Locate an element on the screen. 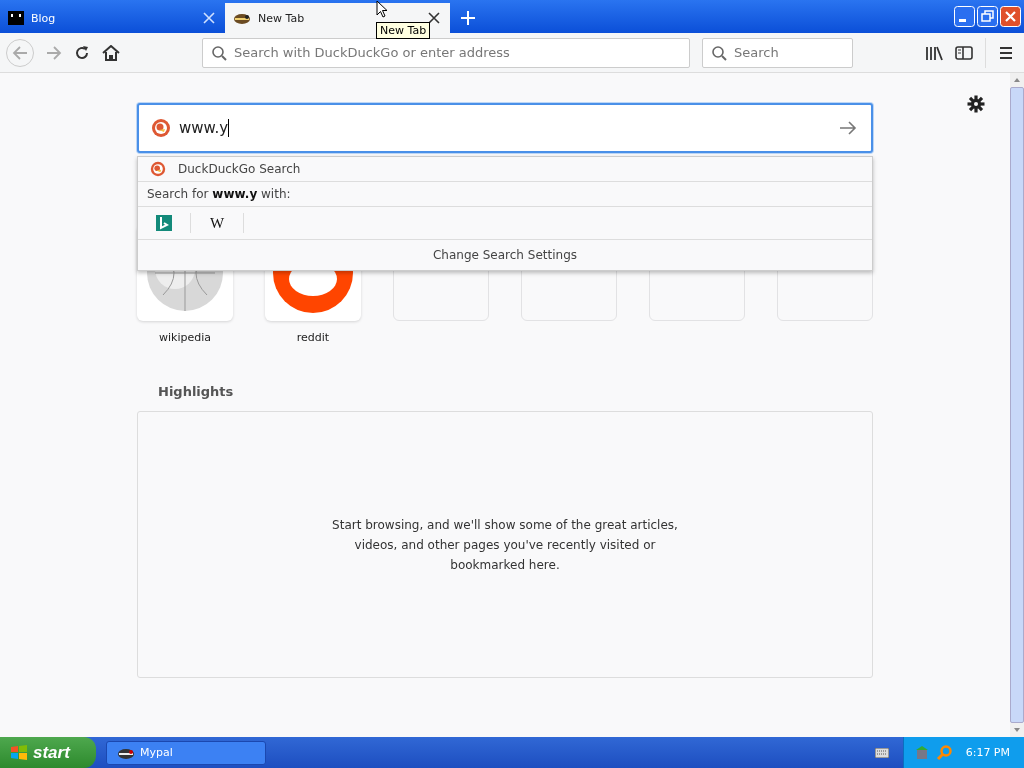 The height and width of the screenshot is (768, 1024). search-for-label: Search for www.y with: is located at coordinates (505, 194).